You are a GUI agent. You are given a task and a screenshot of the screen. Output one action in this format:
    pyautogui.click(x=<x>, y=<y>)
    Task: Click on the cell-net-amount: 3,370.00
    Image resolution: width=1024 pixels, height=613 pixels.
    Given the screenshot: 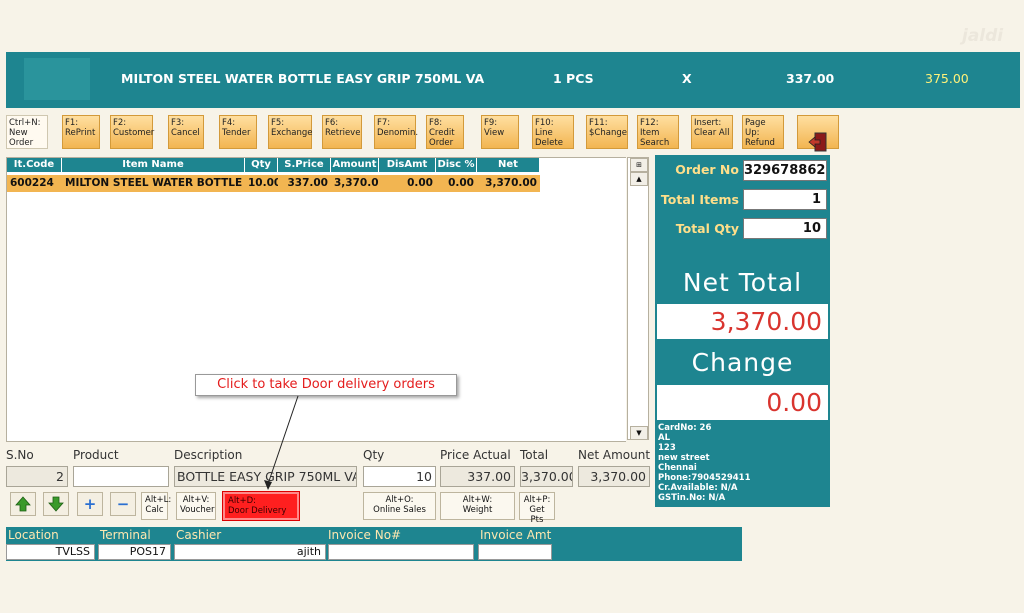 What is the action you would take?
    pyautogui.click(x=508, y=183)
    